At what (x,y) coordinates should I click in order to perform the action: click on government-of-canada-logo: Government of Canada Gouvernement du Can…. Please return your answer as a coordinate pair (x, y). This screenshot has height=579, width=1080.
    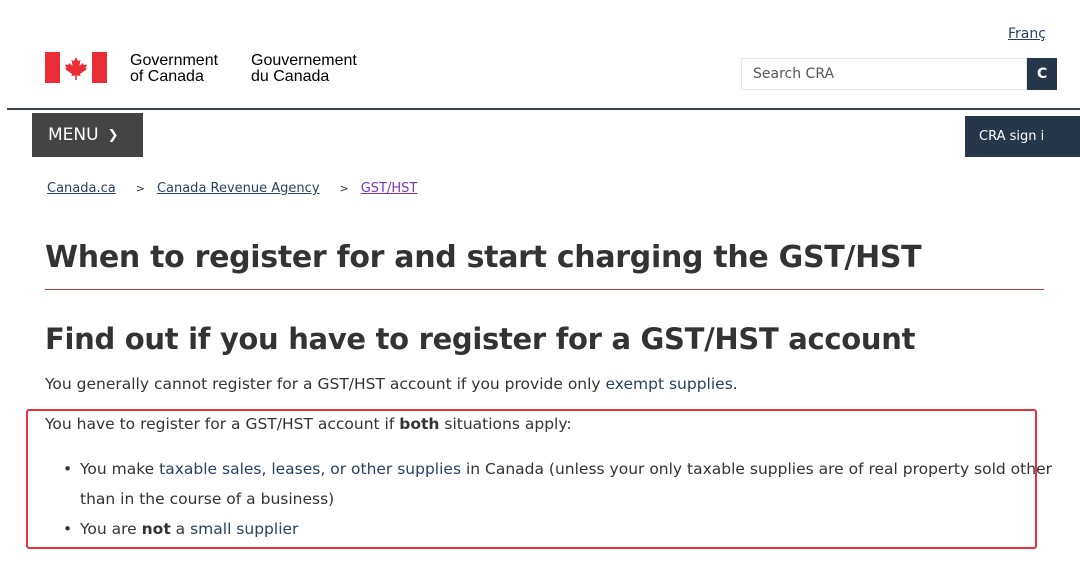
    Looking at the image, I should click on (201, 69).